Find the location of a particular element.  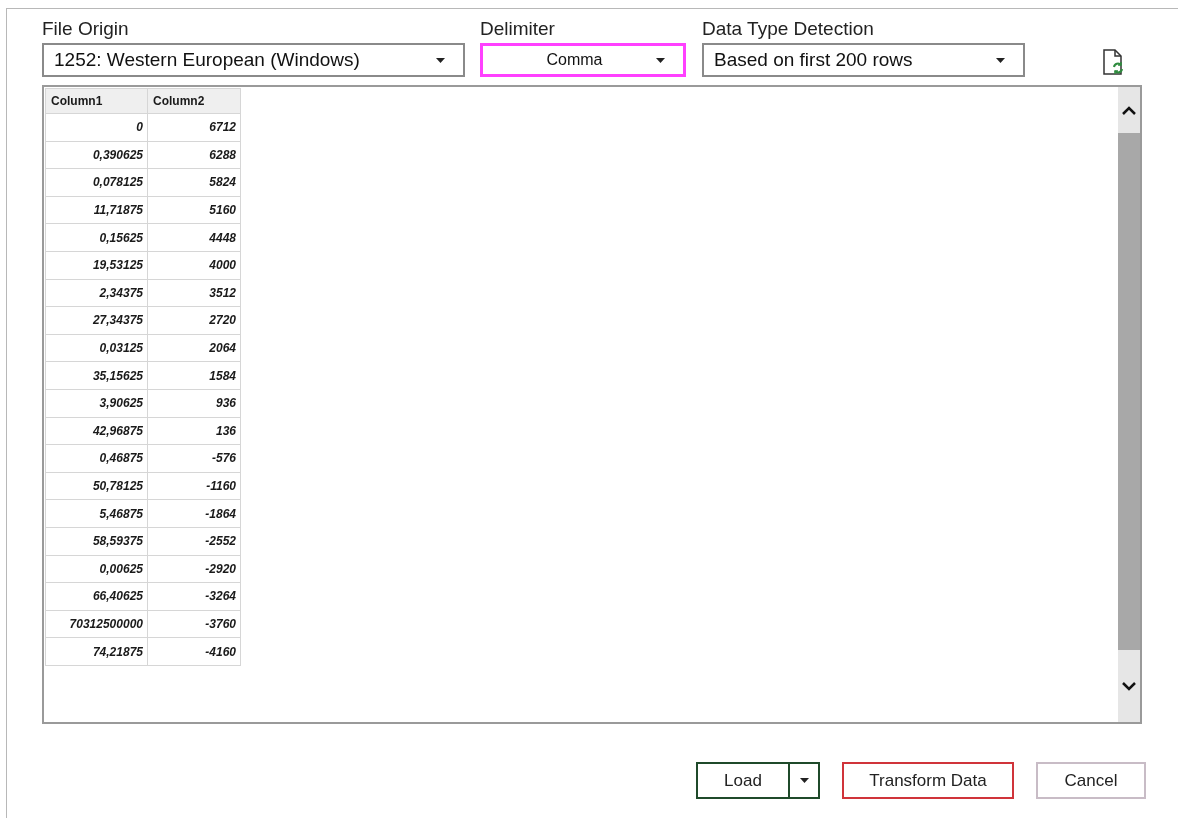

dropdown-value: Based on first 200 rows is located at coordinates (814, 59).